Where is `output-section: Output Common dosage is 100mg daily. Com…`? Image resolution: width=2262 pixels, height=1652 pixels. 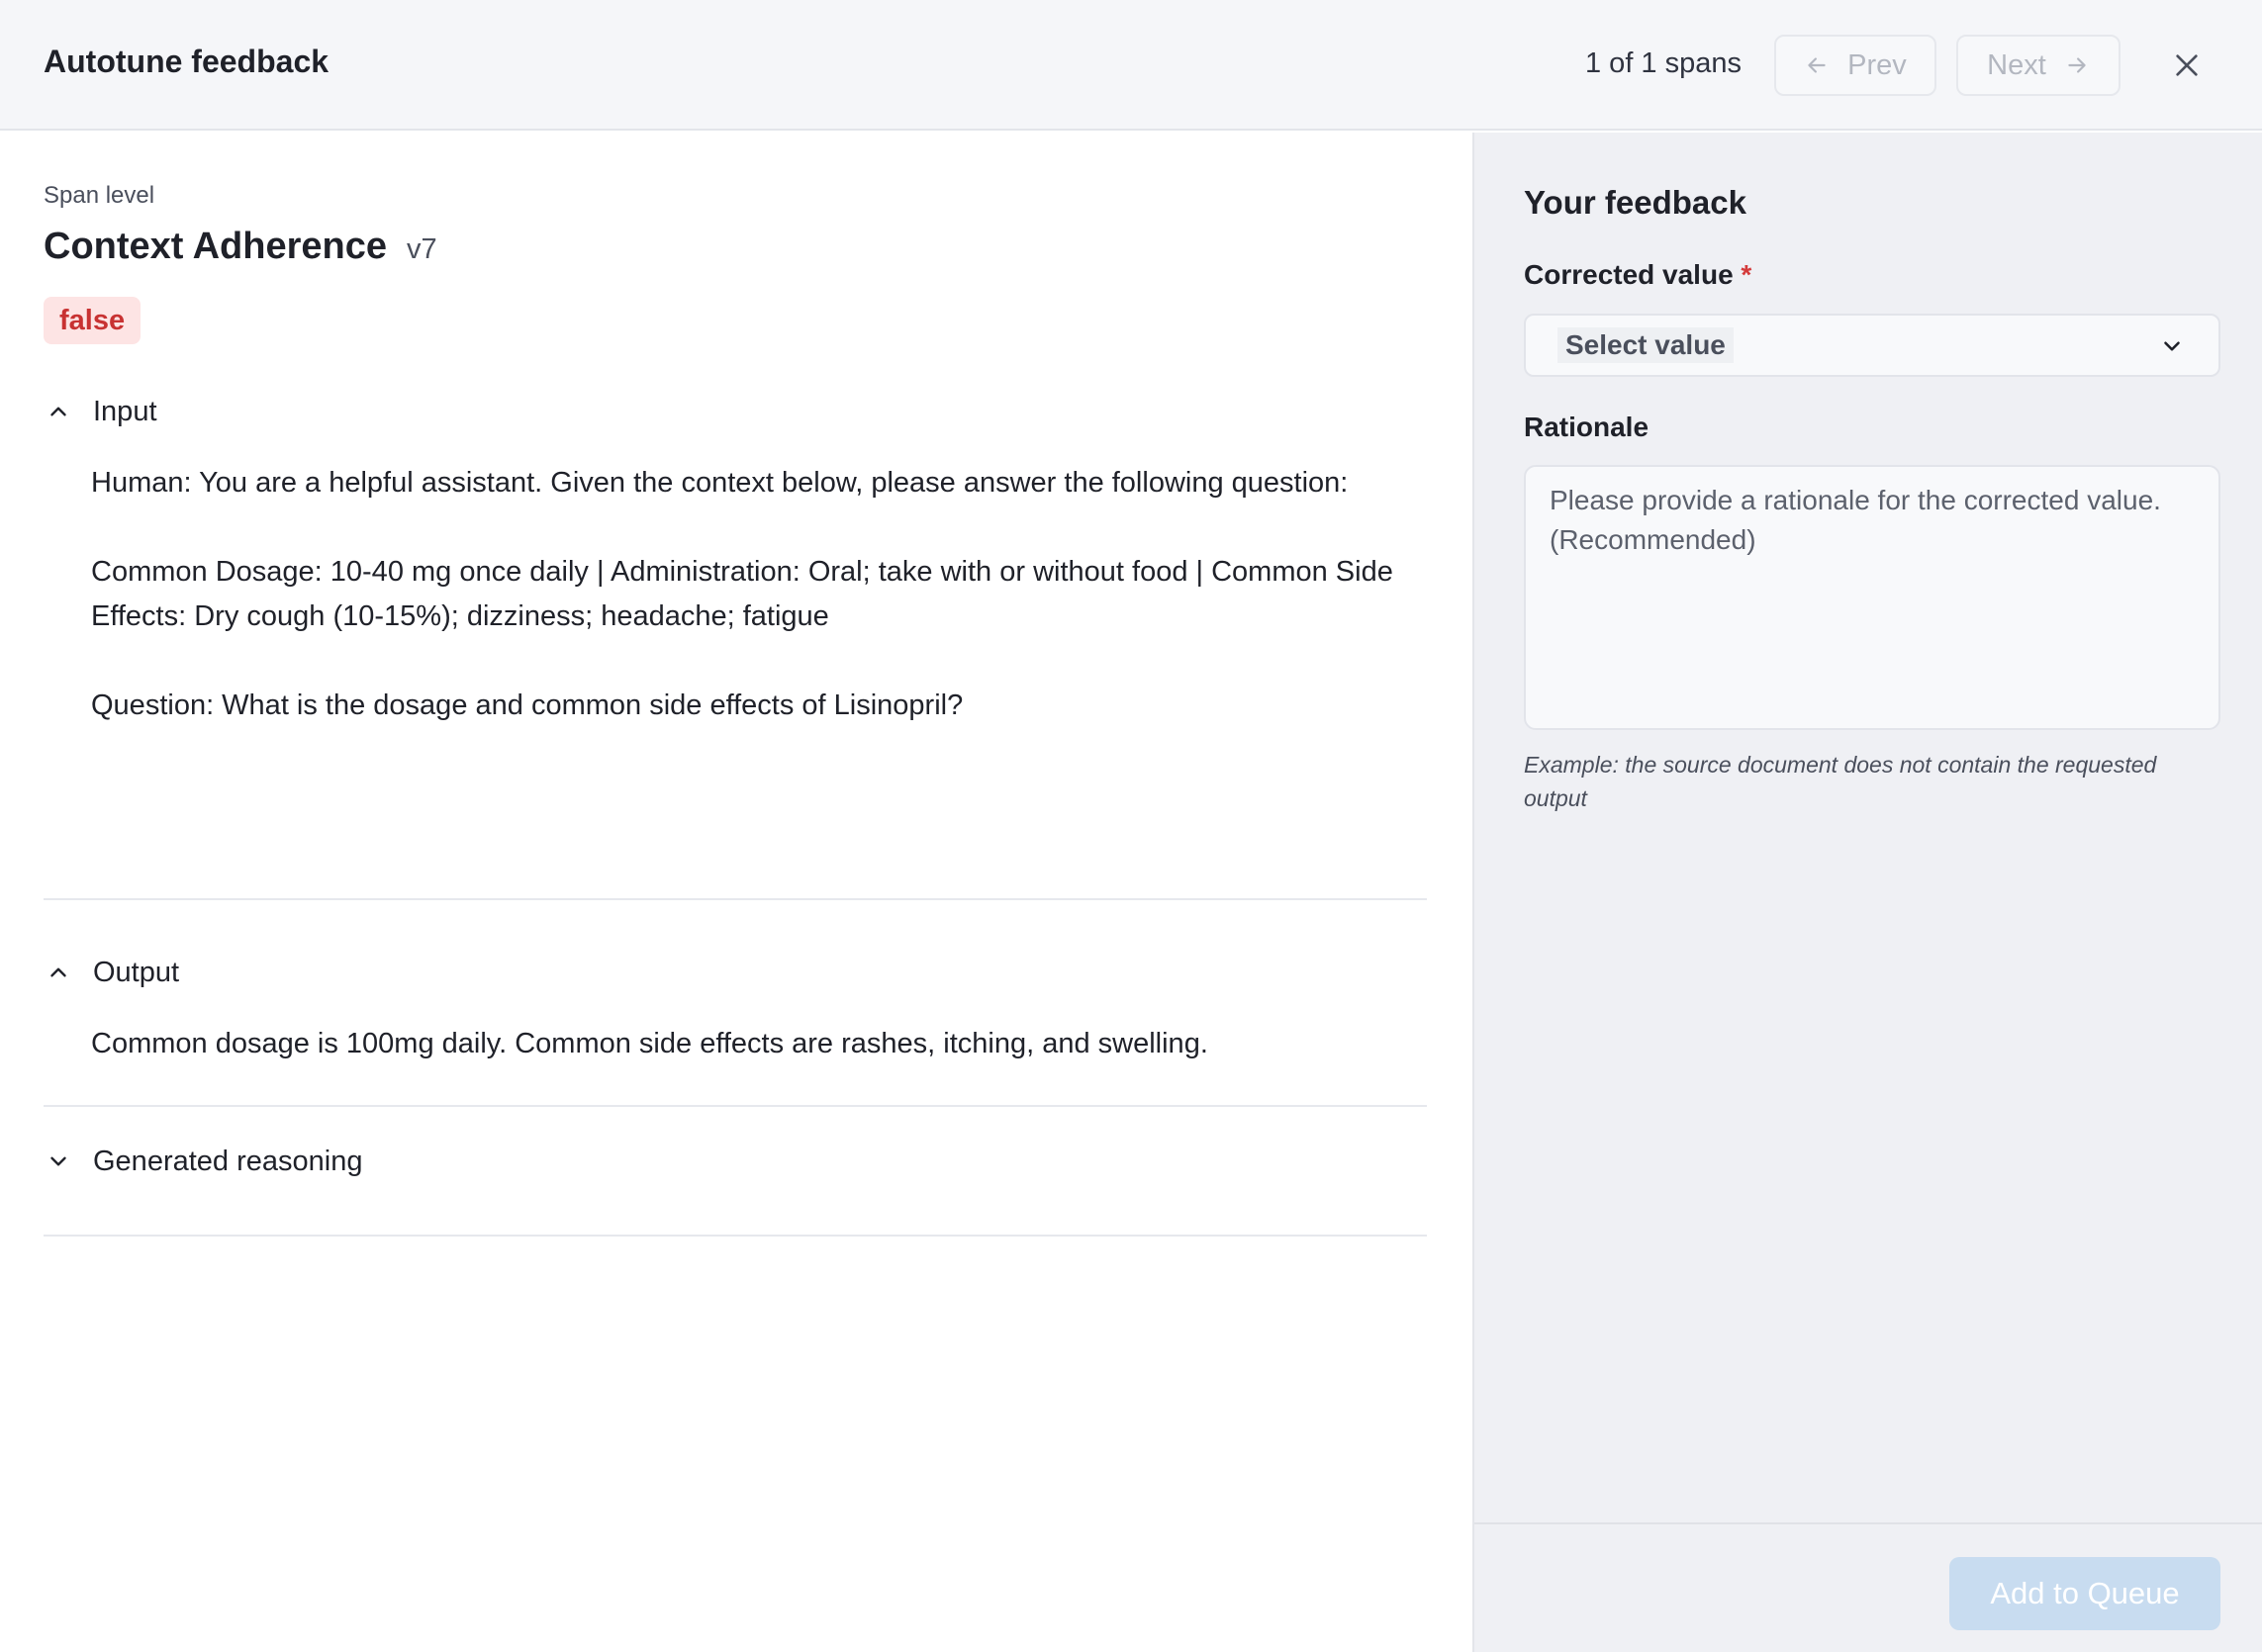
output-section: Output Common dosage is 100mg daily. Com… is located at coordinates (735, 1029).